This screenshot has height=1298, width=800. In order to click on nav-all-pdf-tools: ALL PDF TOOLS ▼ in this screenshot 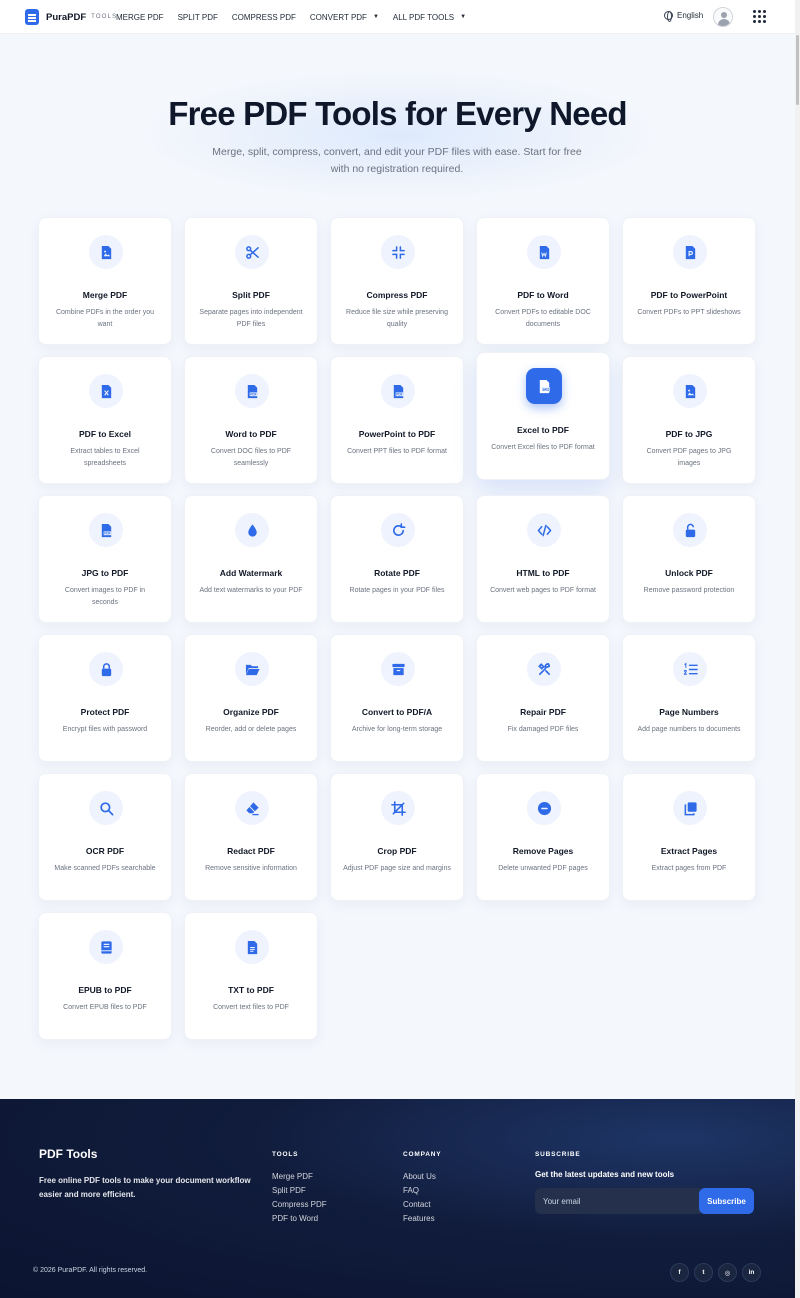, I will do `click(429, 17)`.